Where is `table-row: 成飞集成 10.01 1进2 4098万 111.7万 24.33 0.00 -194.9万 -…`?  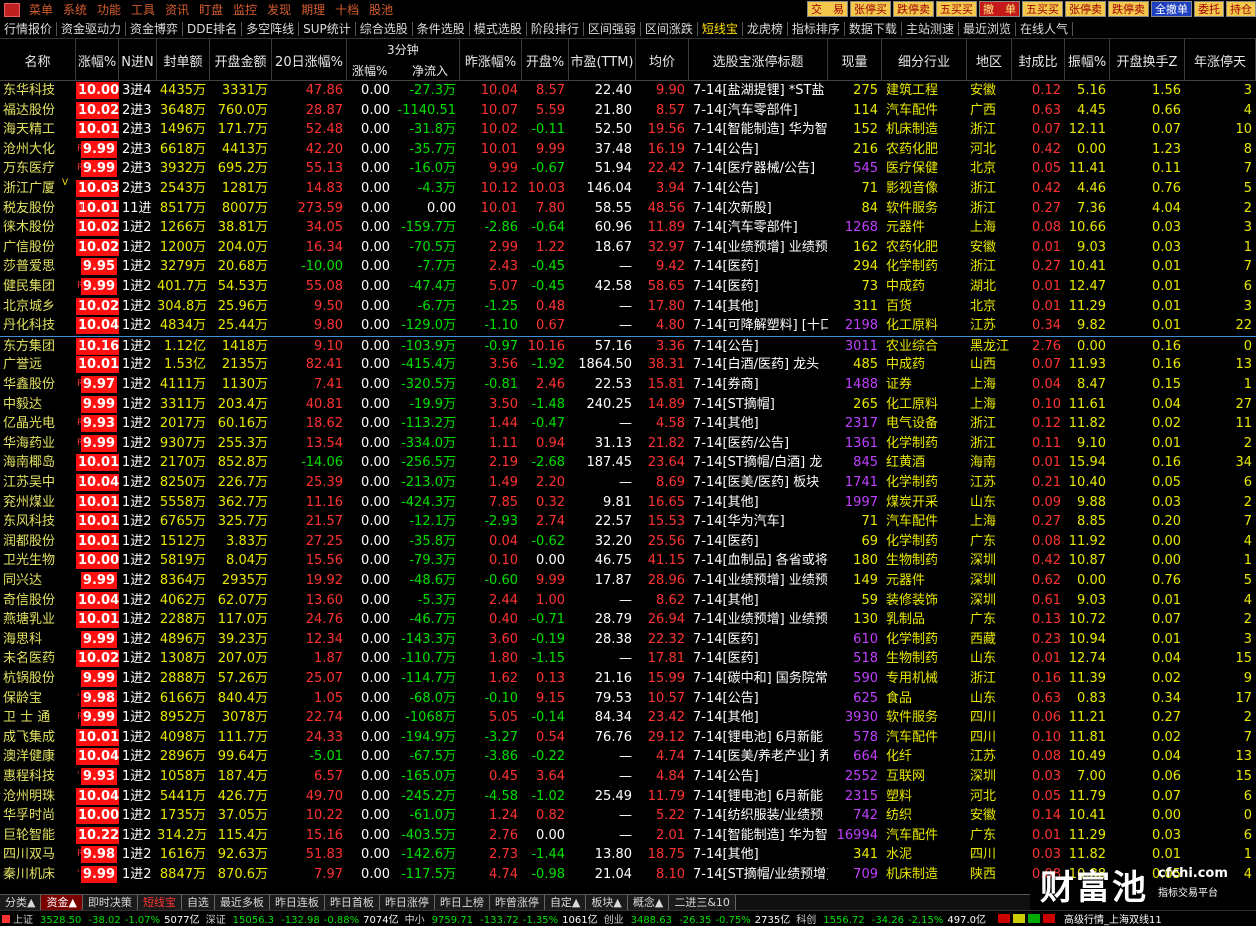
table-row: 成飞集成 10.01 1进2 4098万 111.7万 24.33 0.00 -194.9万 -… is located at coordinates (628, 738).